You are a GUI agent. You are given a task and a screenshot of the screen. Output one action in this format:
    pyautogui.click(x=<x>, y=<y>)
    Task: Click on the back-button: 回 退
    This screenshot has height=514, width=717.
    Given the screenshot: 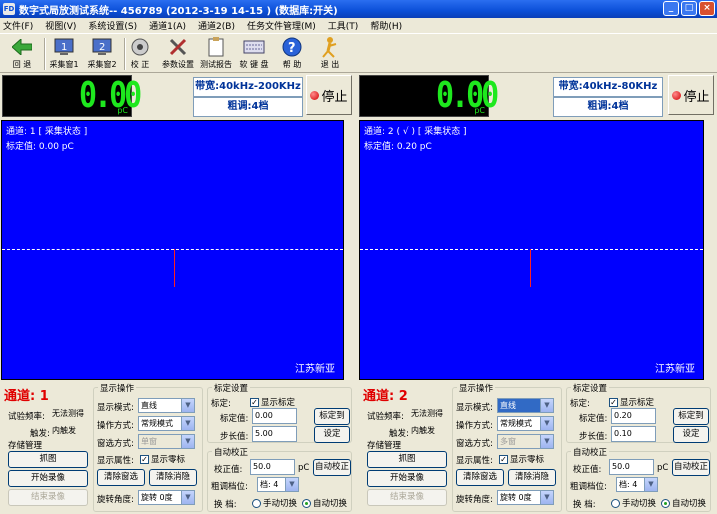 What is the action you would take?
    pyautogui.click(x=22, y=53)
    